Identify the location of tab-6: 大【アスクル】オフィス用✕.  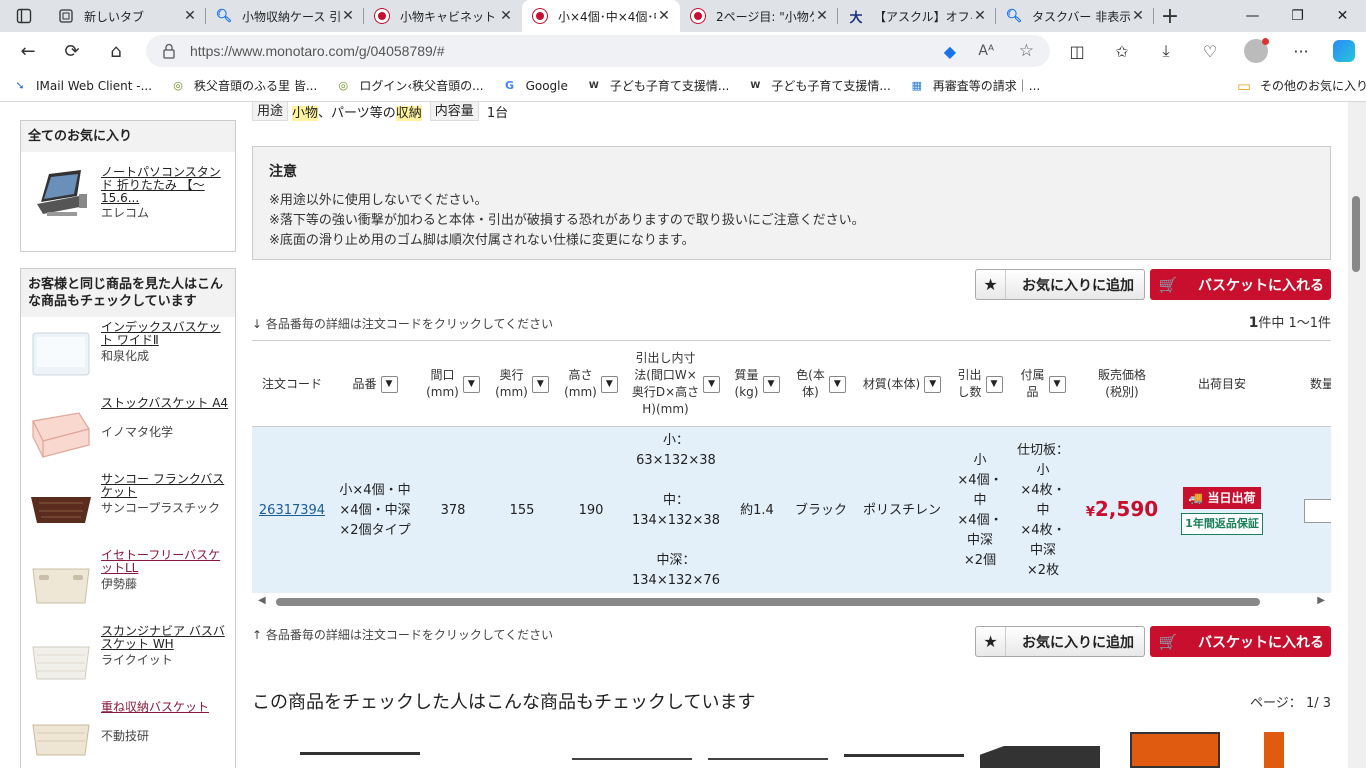
(917, 16).